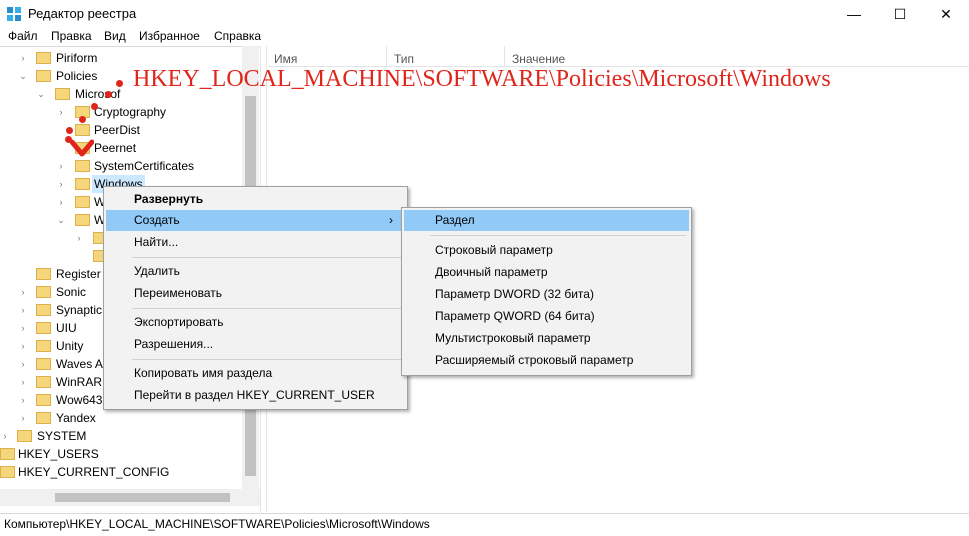 This screenshot has width=969, height=536. Describe the element at coordinates (71, 292) in the screenshot. I see `tree-item-label: Sonic` at that location.